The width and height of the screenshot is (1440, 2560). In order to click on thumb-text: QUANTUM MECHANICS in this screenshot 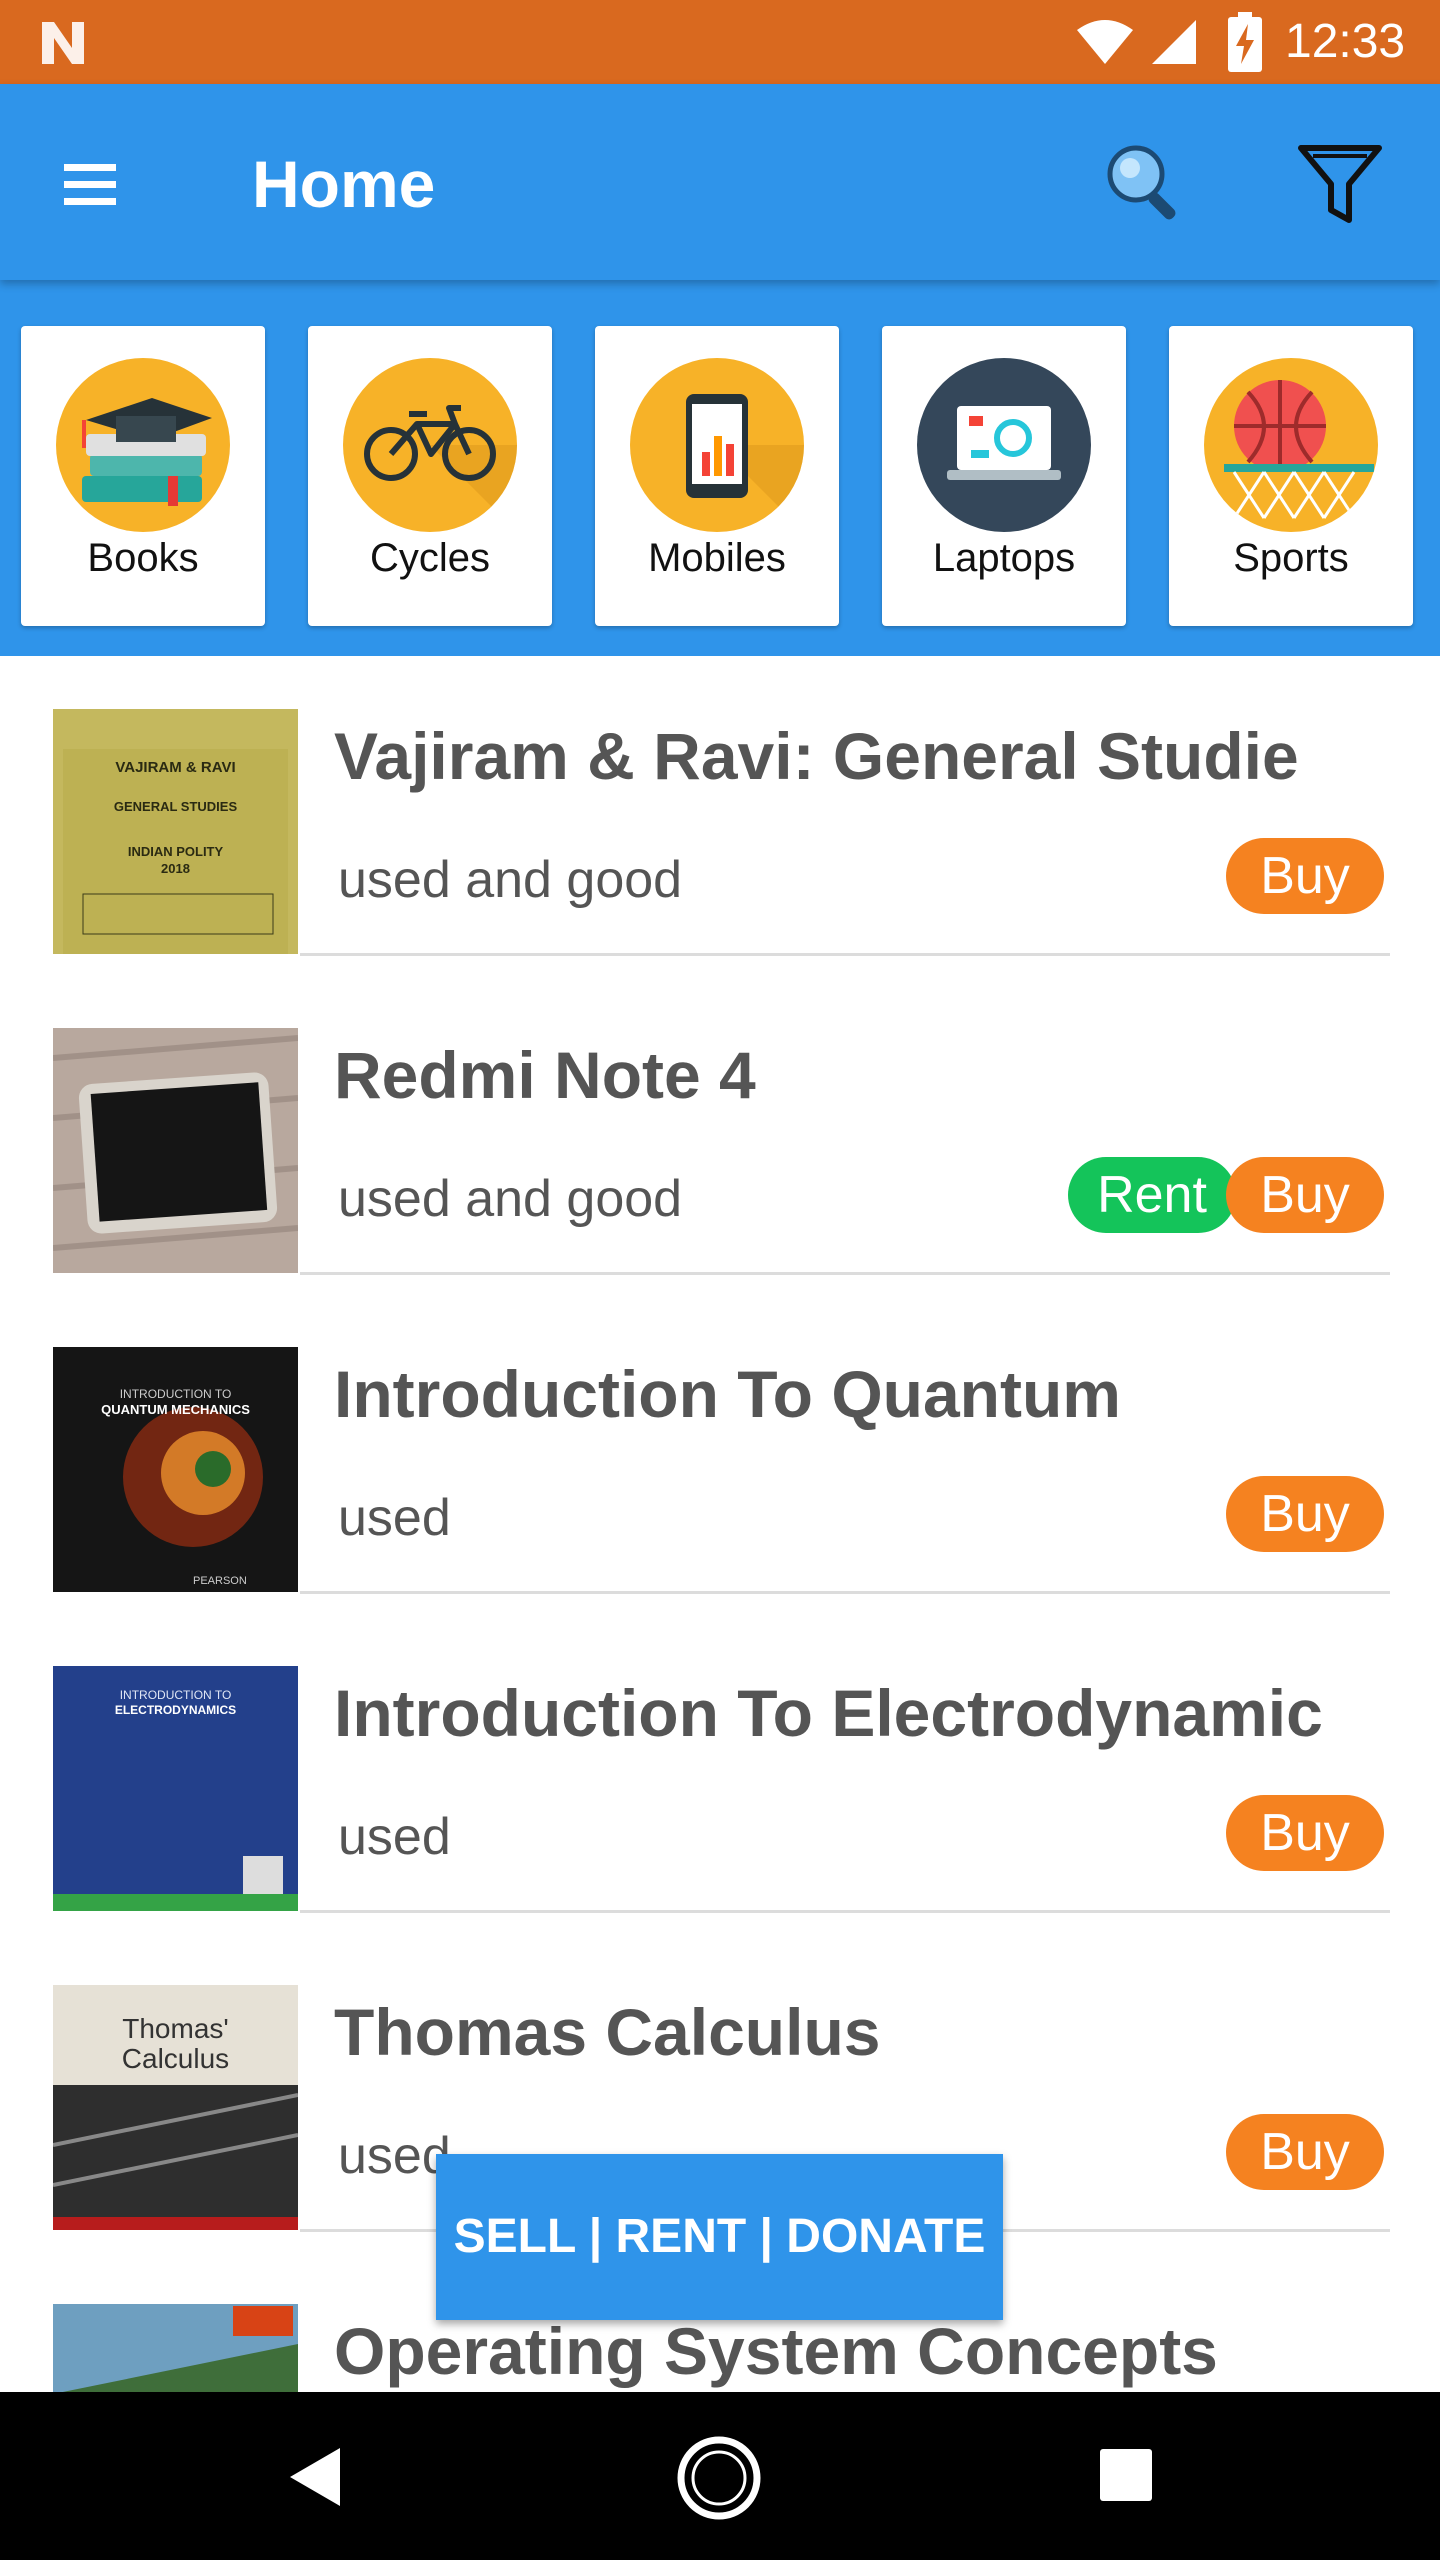, I will do `click(175, 1409)`.